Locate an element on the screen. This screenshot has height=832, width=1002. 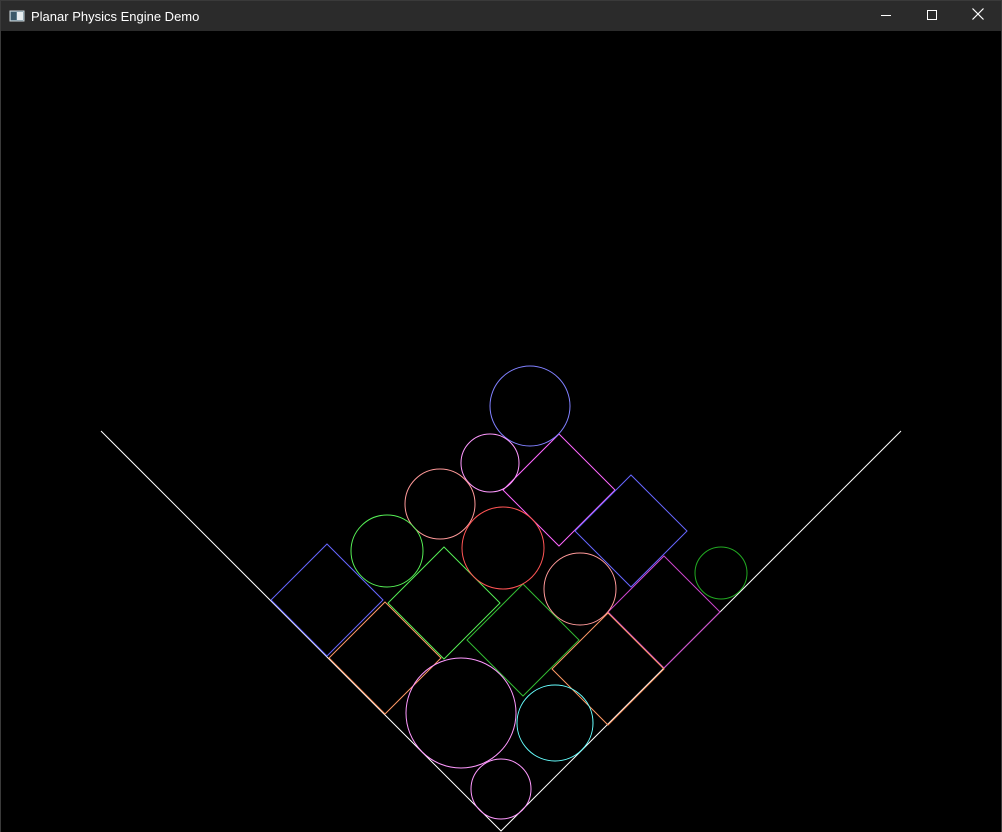
minimize-button is located at coordinates (886, 16).